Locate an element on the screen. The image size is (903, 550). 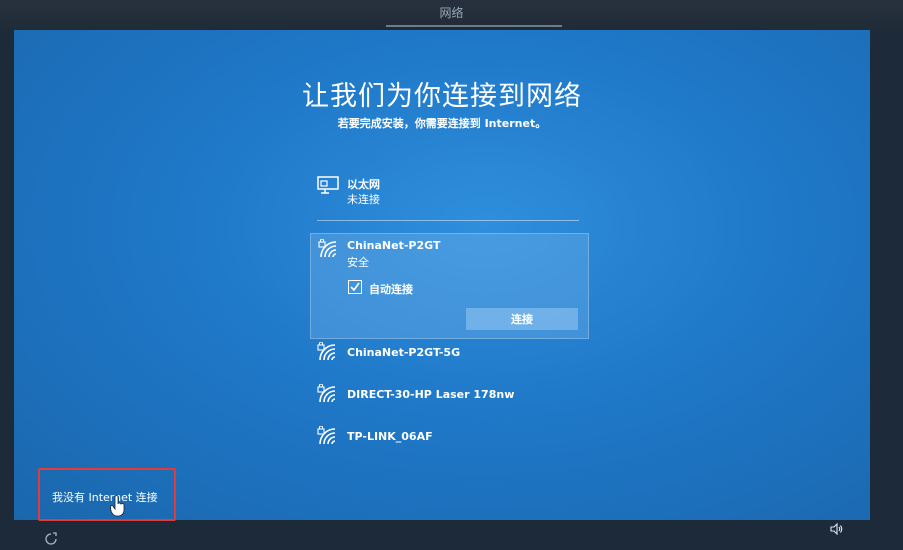
auto-connect-checkbox is located at coordinates (355, 287).